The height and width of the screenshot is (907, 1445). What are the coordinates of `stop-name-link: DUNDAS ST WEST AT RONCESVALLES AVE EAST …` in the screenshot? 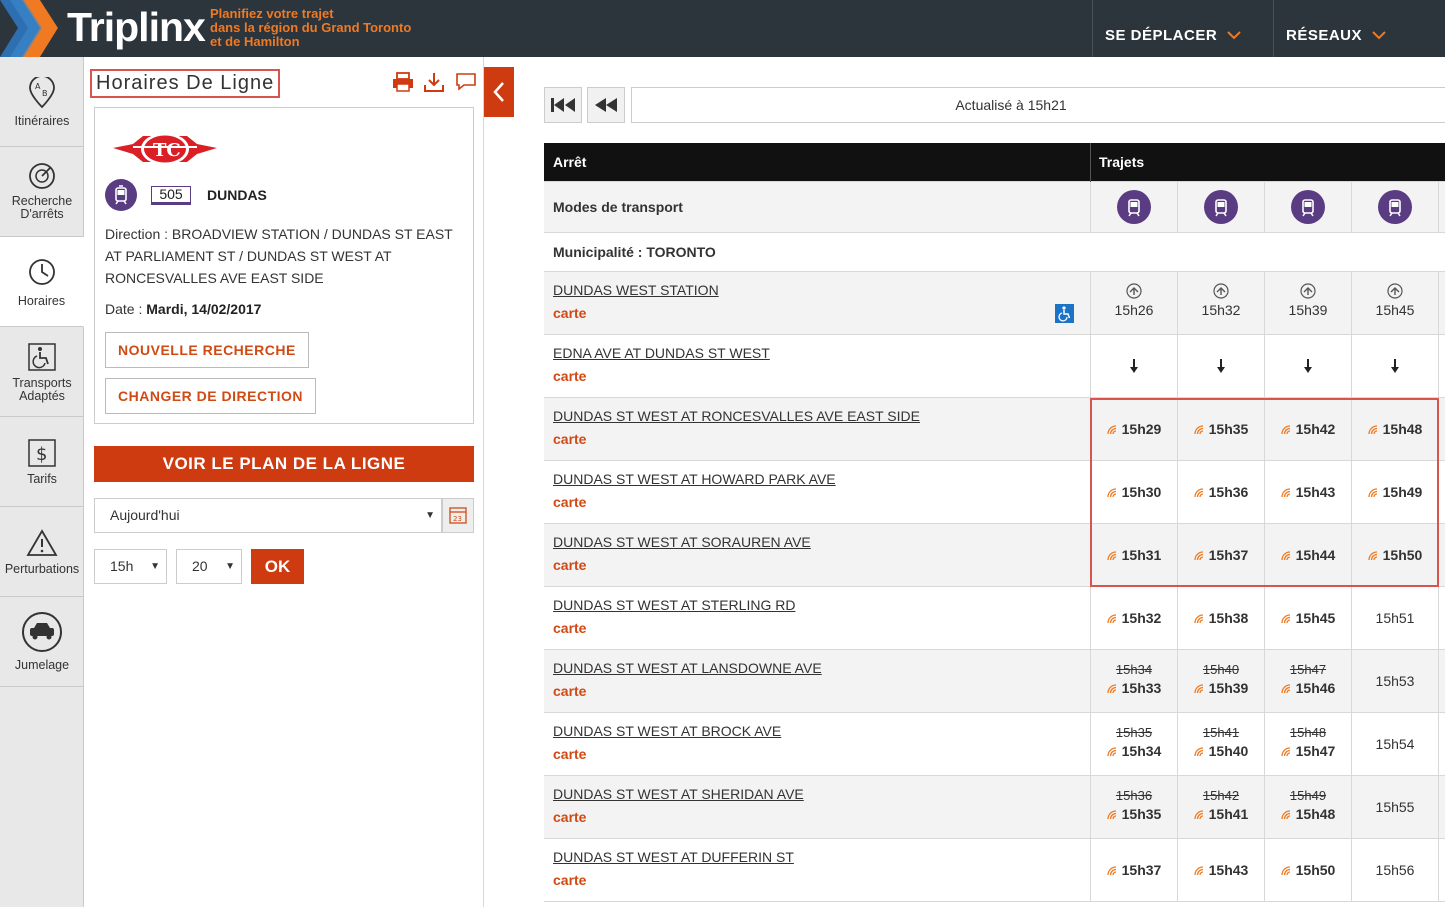 It's located at (736, 416).